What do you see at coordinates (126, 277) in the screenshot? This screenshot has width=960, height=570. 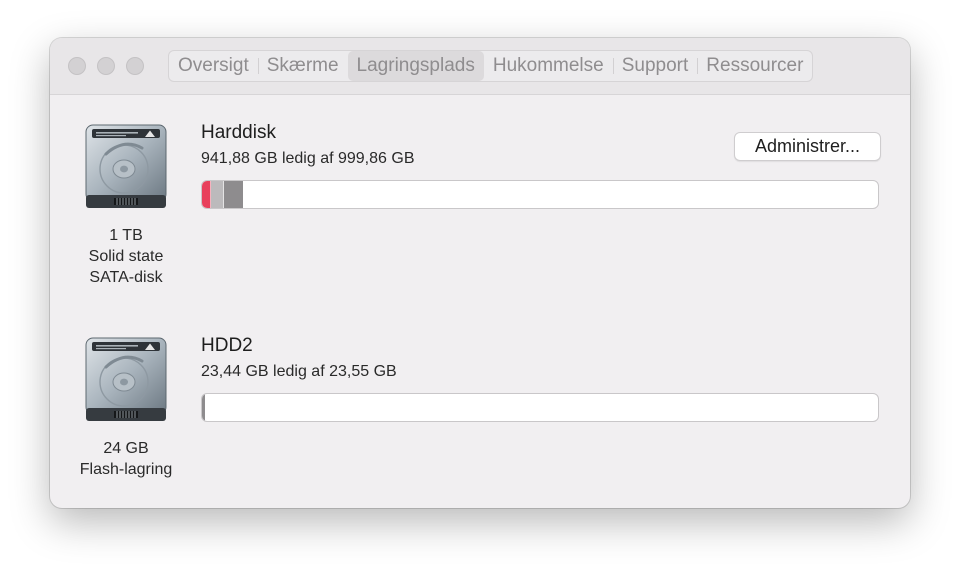 I see `disk-1-interface: SATA-disk` at bounding box center [126, 277].